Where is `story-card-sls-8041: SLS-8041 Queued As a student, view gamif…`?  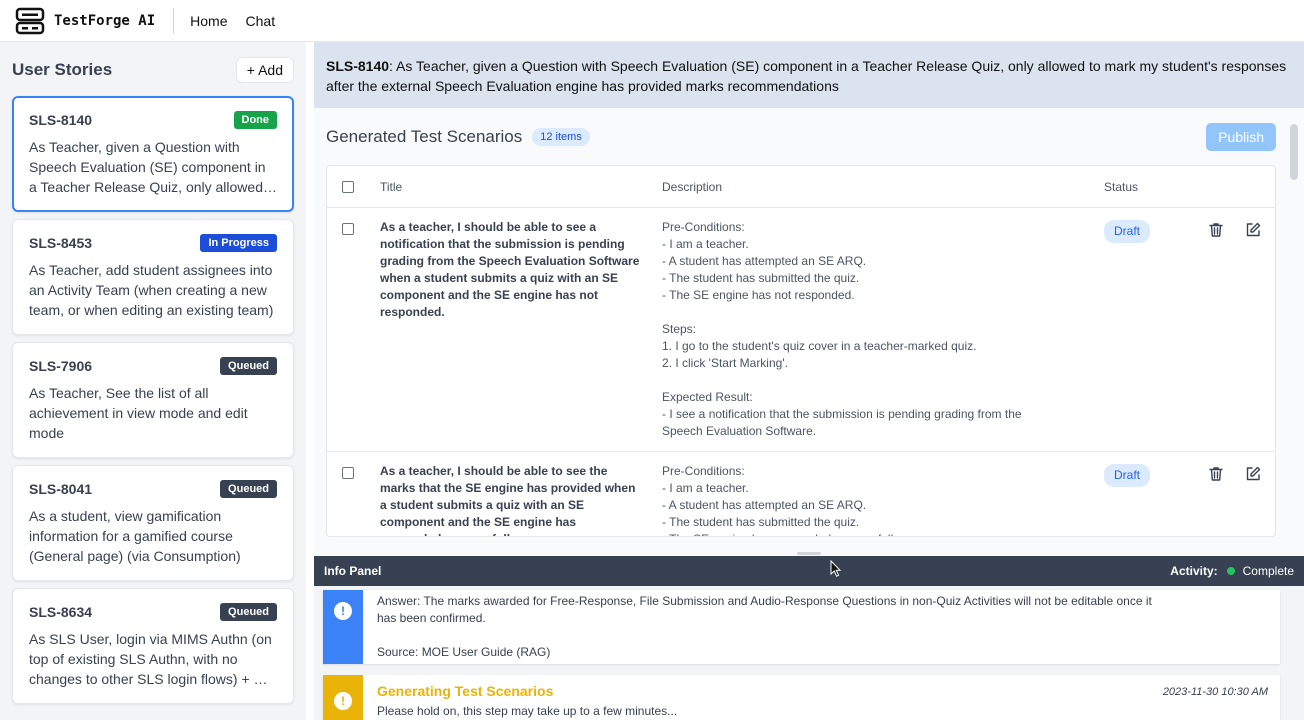
story-card-sls-8041: SLS-8041 Queued As a student, view gamif… is located at coordinates (153, 523).